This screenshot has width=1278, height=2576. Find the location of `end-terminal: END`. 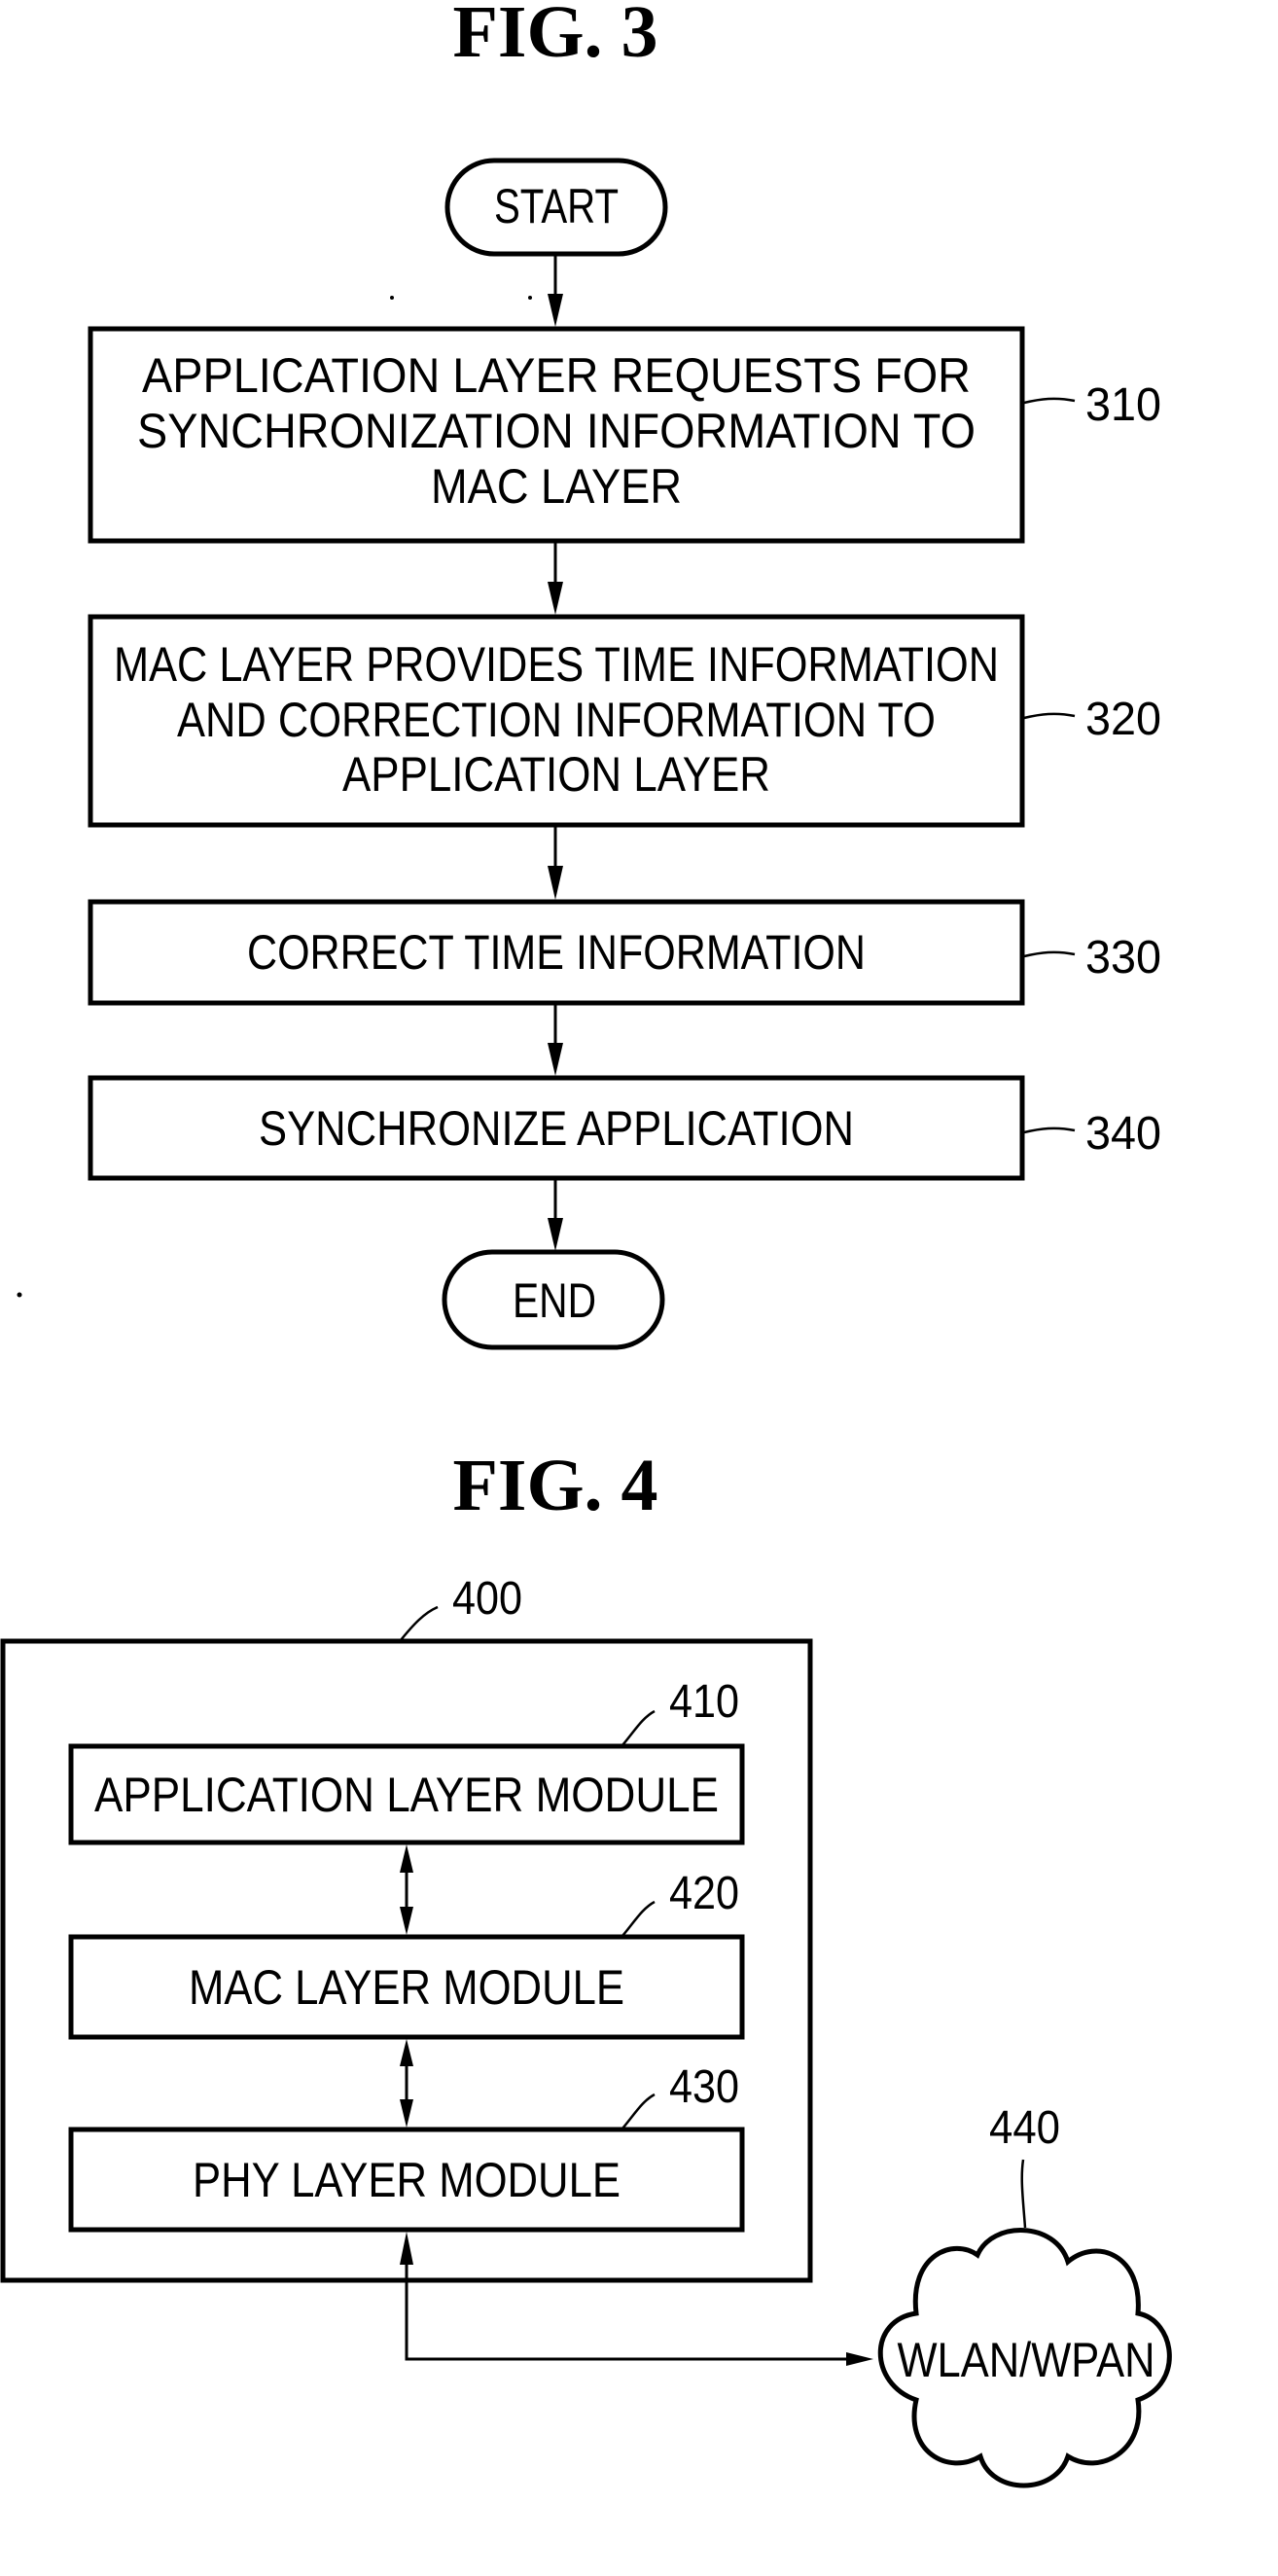

end-terminal: END is located at coordinates (553, 1299).